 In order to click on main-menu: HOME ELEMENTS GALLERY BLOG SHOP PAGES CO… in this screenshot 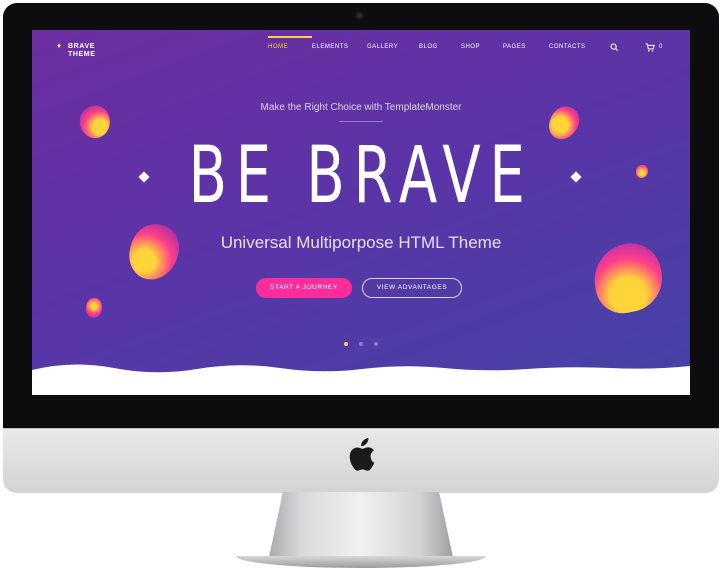, I will do `click(433, 43)`.